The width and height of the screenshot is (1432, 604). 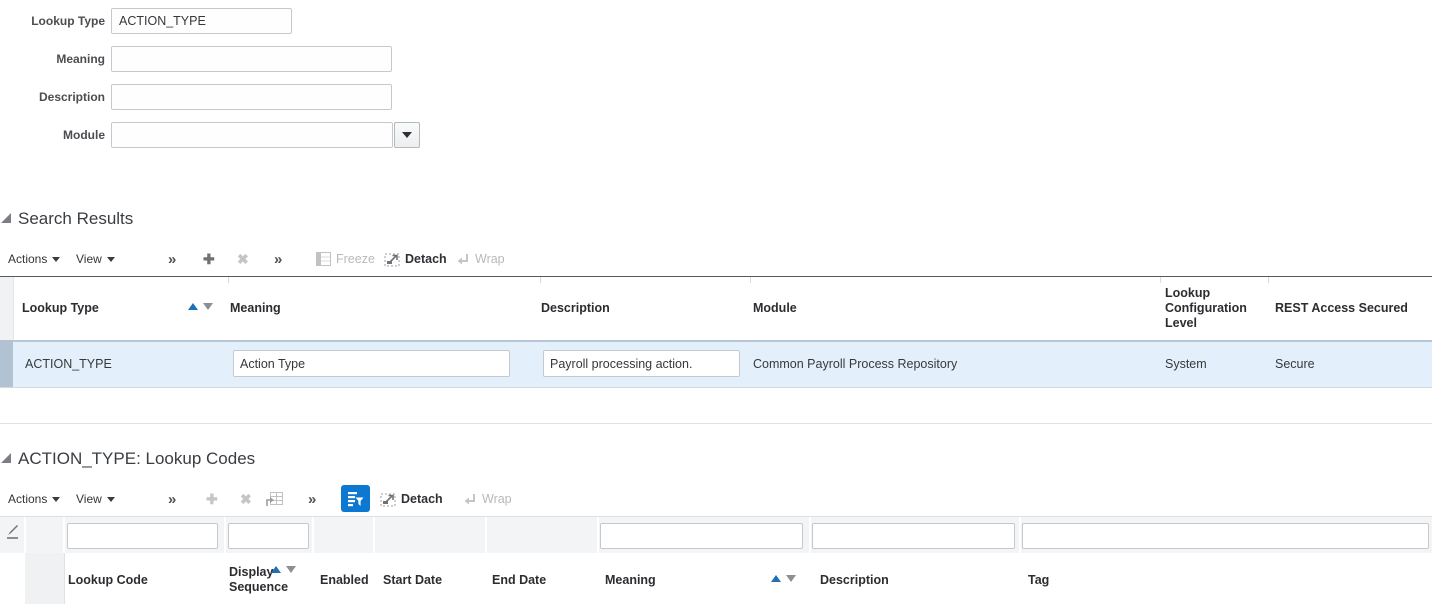 I want to click on lookup-codes-collapse-icon, so click(x=6, y=458).